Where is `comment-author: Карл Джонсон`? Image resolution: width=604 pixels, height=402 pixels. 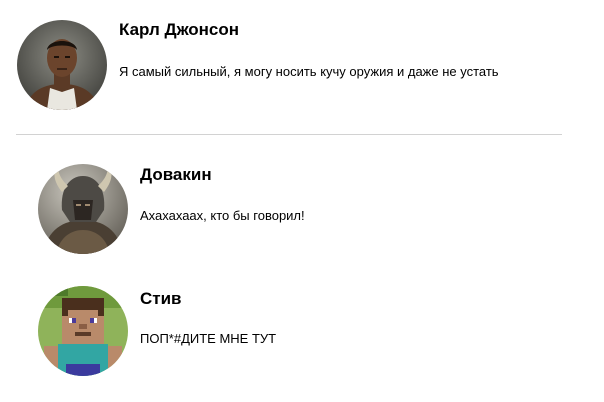 comment-author: Карл Джонсон is located at coordinates (179, 30).